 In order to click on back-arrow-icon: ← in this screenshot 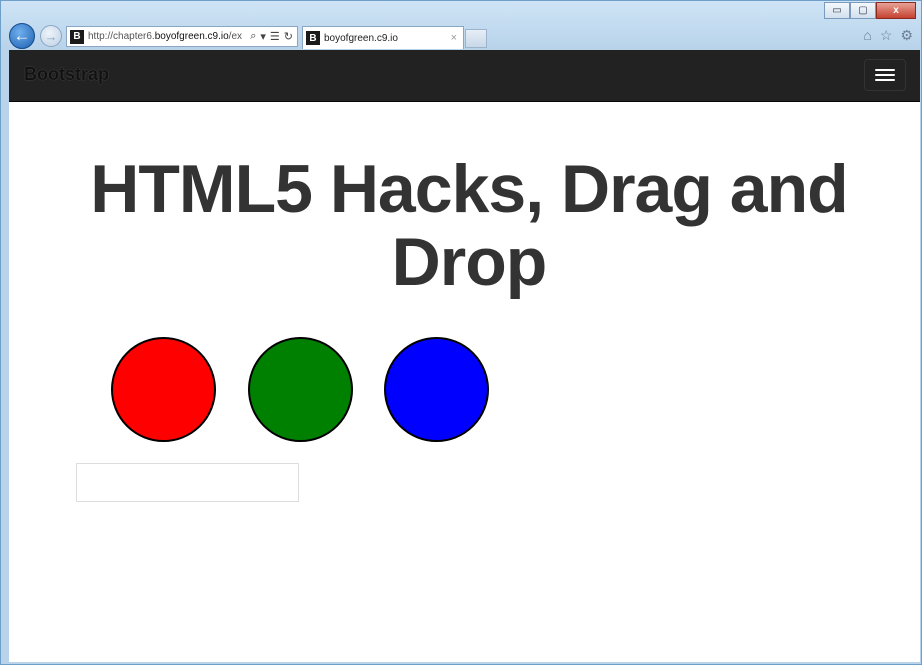, I will do `click(22, 35)`.